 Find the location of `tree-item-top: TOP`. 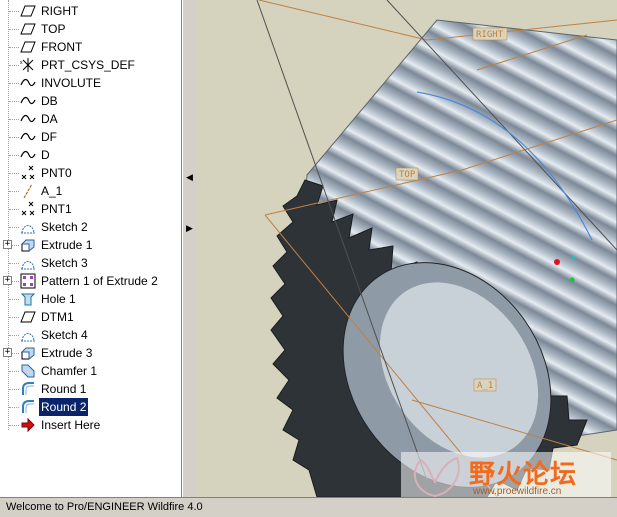

tree-item-top: TOP is located at coordinates (90, 29).